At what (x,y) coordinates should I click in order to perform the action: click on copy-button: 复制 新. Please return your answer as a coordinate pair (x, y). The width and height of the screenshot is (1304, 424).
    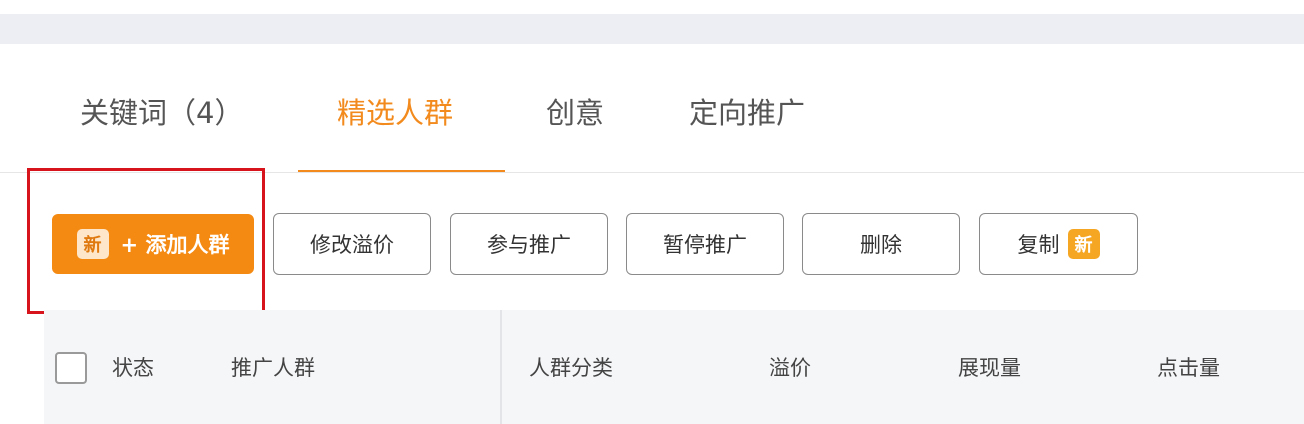
    Looking at the image, I should click on (1058, 244).